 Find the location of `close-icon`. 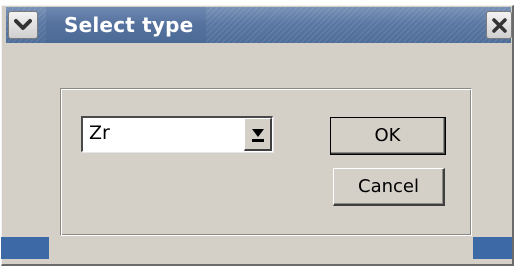

close-icon is located at coordinates (499, 25).